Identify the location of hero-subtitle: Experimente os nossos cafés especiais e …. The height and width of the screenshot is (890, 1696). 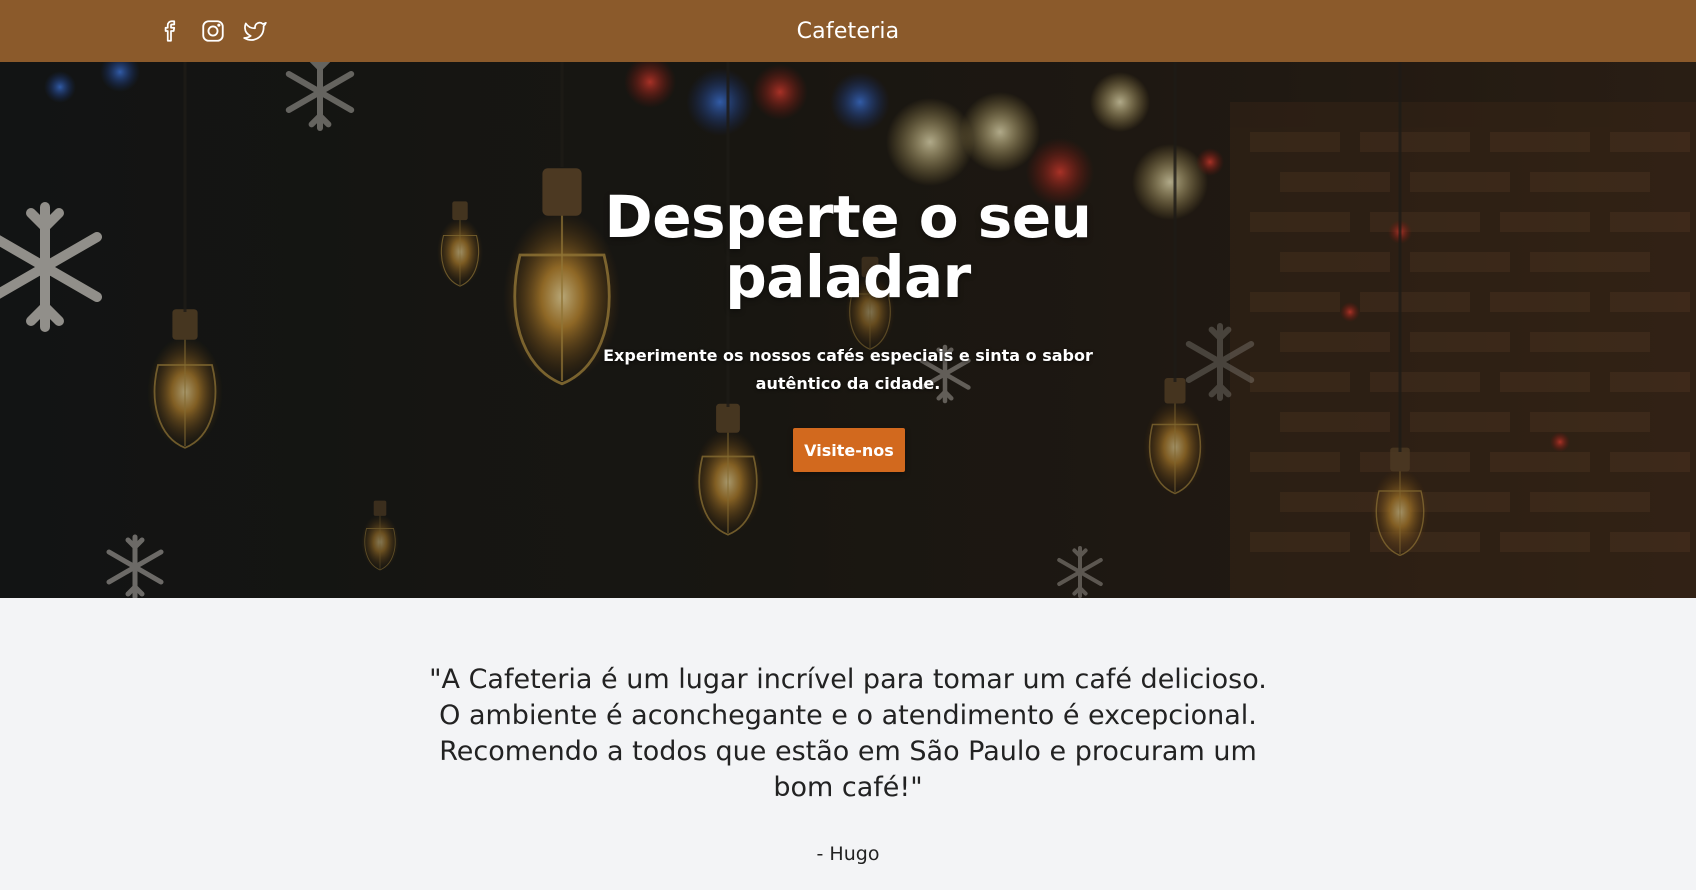
(848, 369).